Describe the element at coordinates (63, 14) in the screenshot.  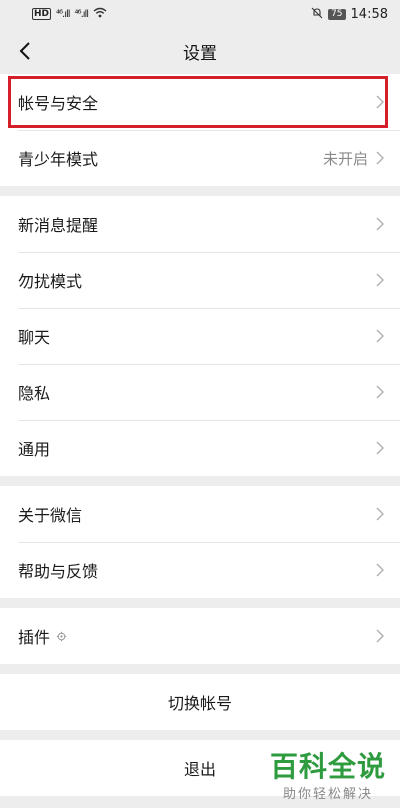
I see `signal-1-indicator: ⁴⁶.ıll` at that location.